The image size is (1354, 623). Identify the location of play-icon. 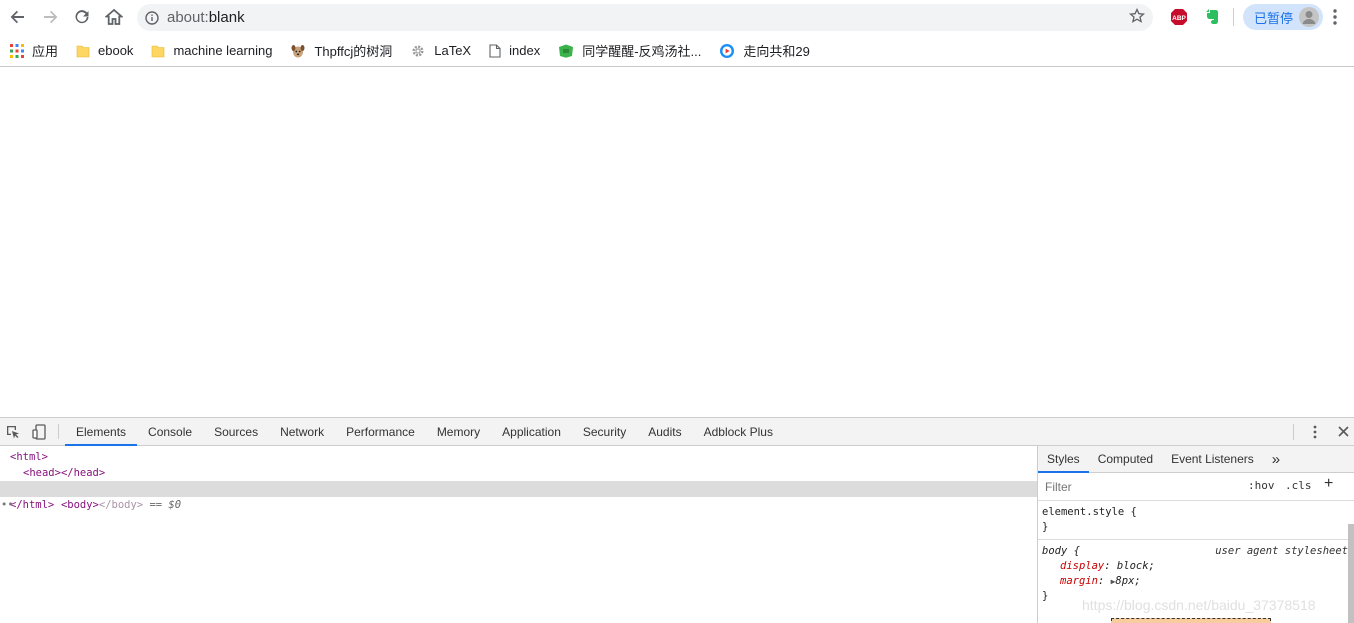
(727, 51).